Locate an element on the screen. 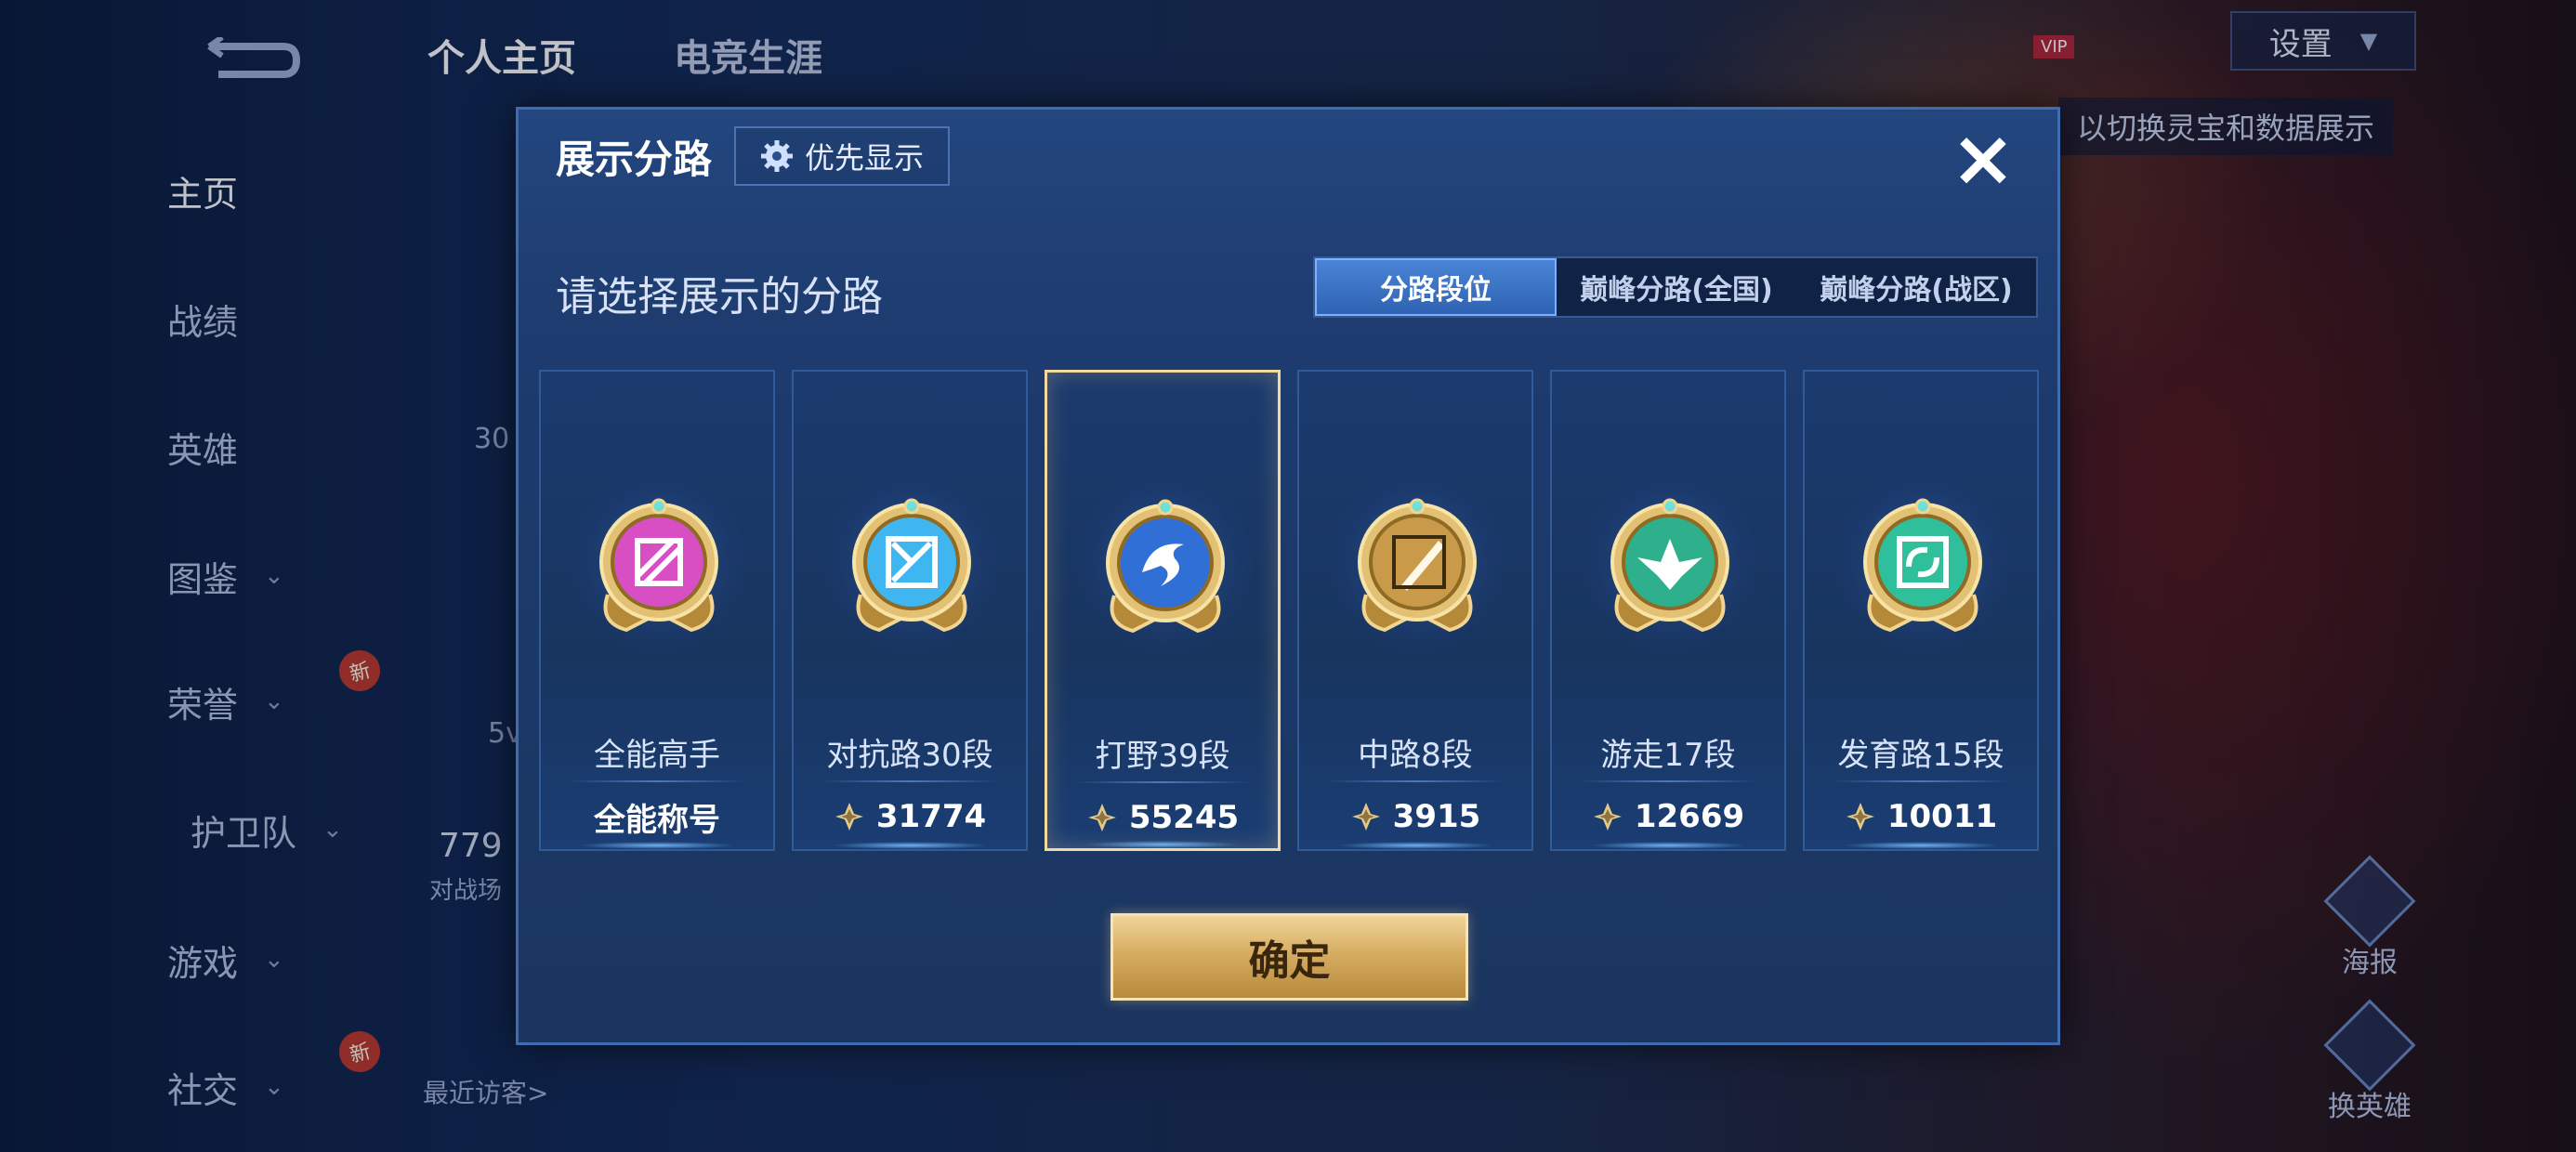  lane-score: 全能称号 is located at coordinates (657, 816).